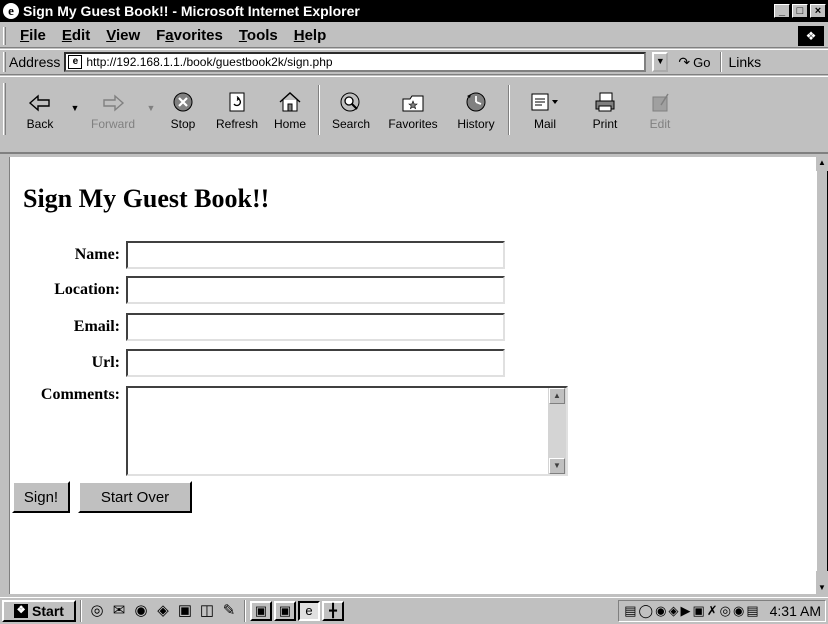  Describe the element at coordinates (795, 611) in the screenshot. I see `taskbar-clock: 4:31 AM` at that location.